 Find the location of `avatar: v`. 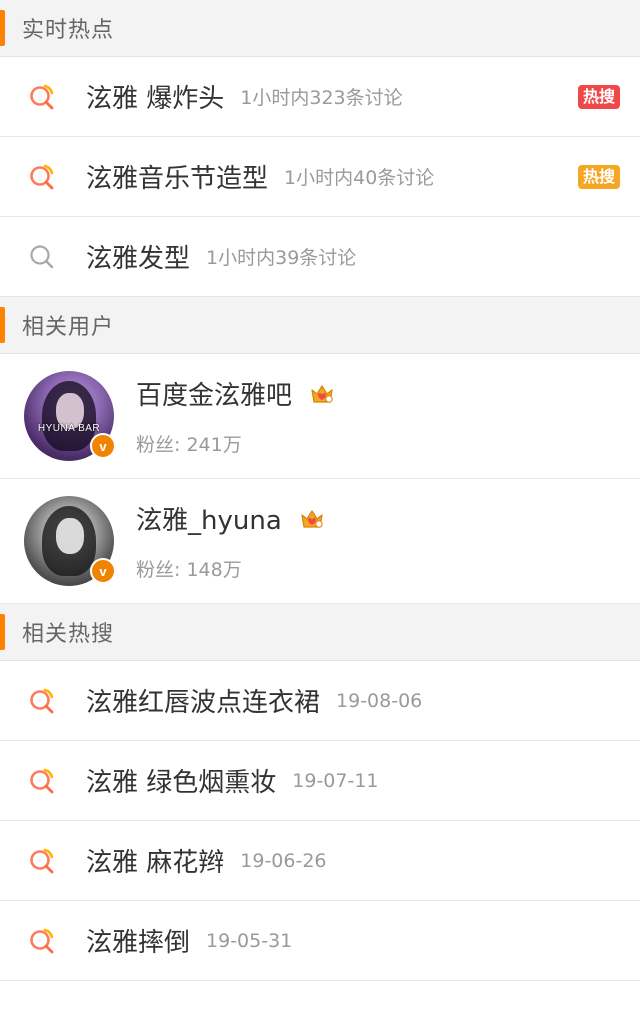

avatar: v is located at coordinates (70, 541).